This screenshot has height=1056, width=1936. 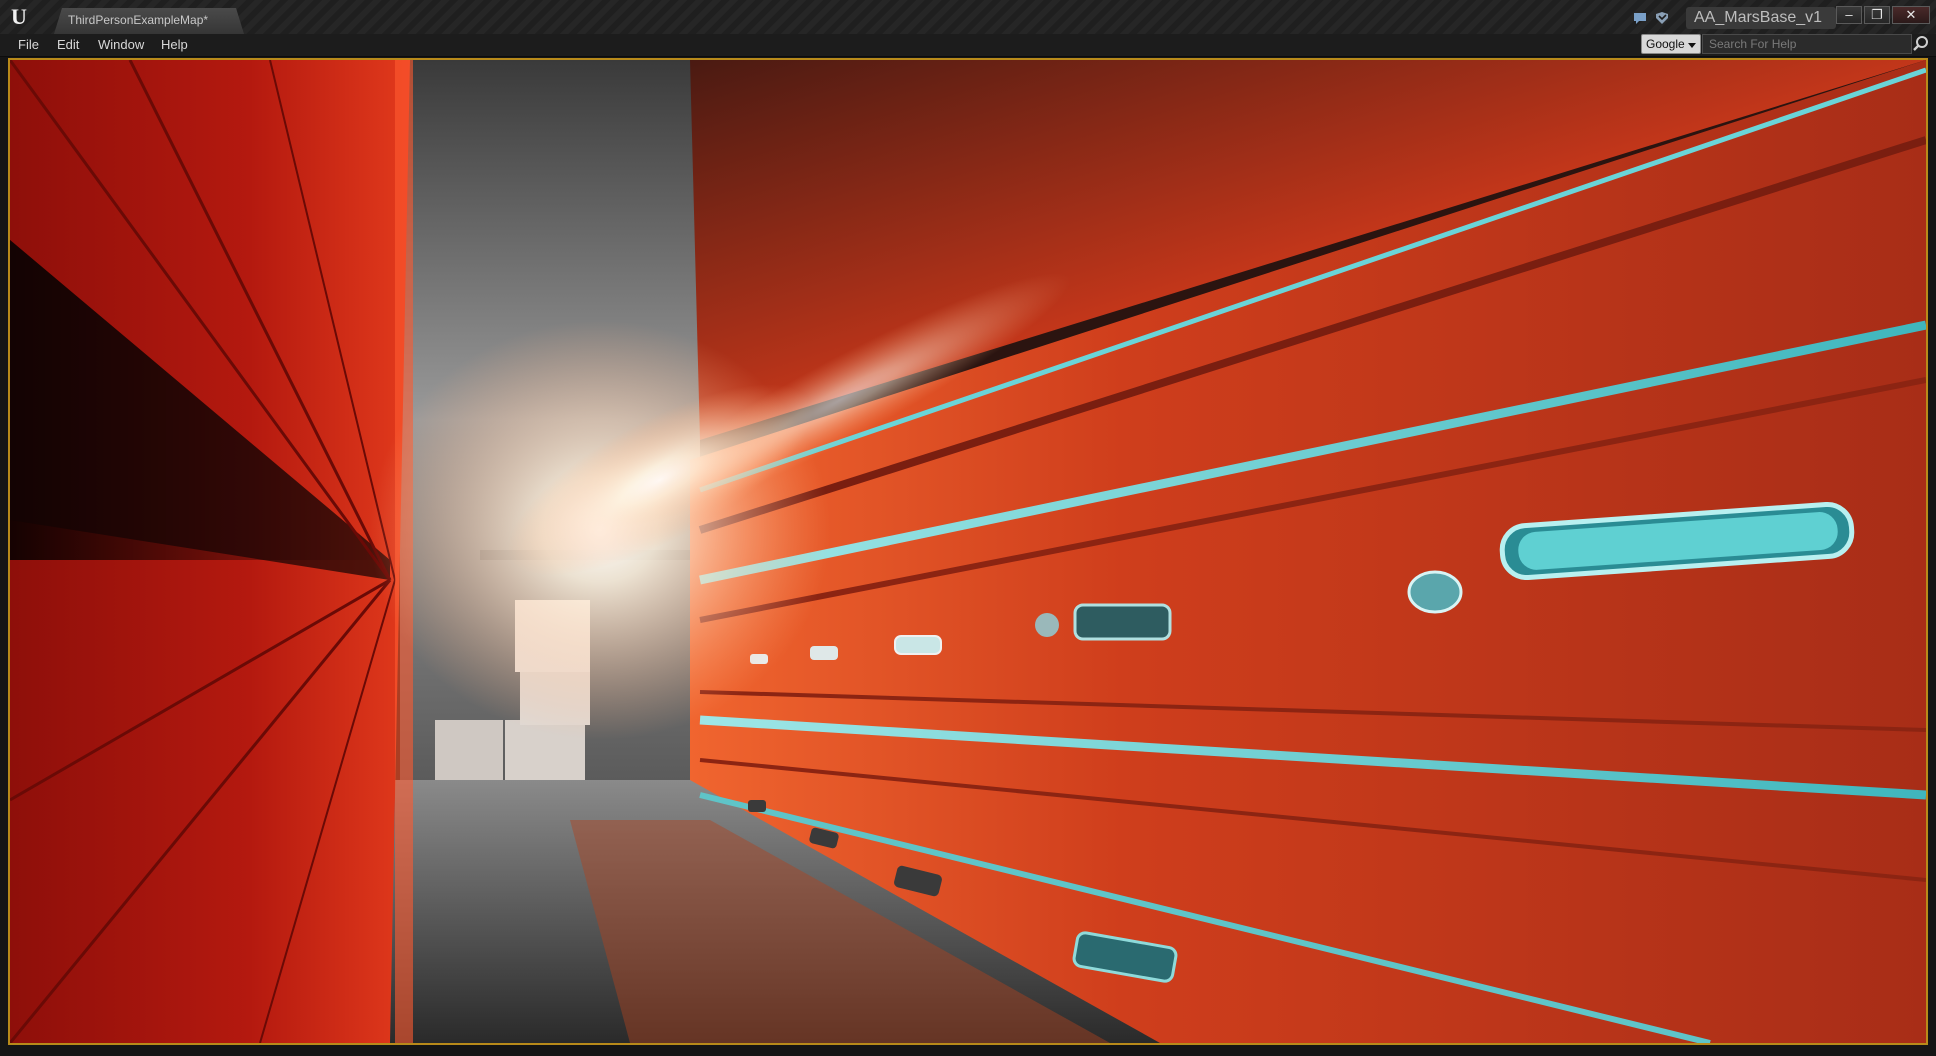 What do you see at coordinates (1877, 15) in the screenshot?
I see `restore-button: ❐` at bounding box center [1877, 15].